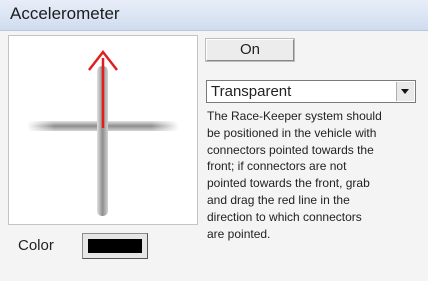 This screenshot has height=281, width=428. I want to click on instructions-line: be positioned in the vehicle with, so click(292, 132).